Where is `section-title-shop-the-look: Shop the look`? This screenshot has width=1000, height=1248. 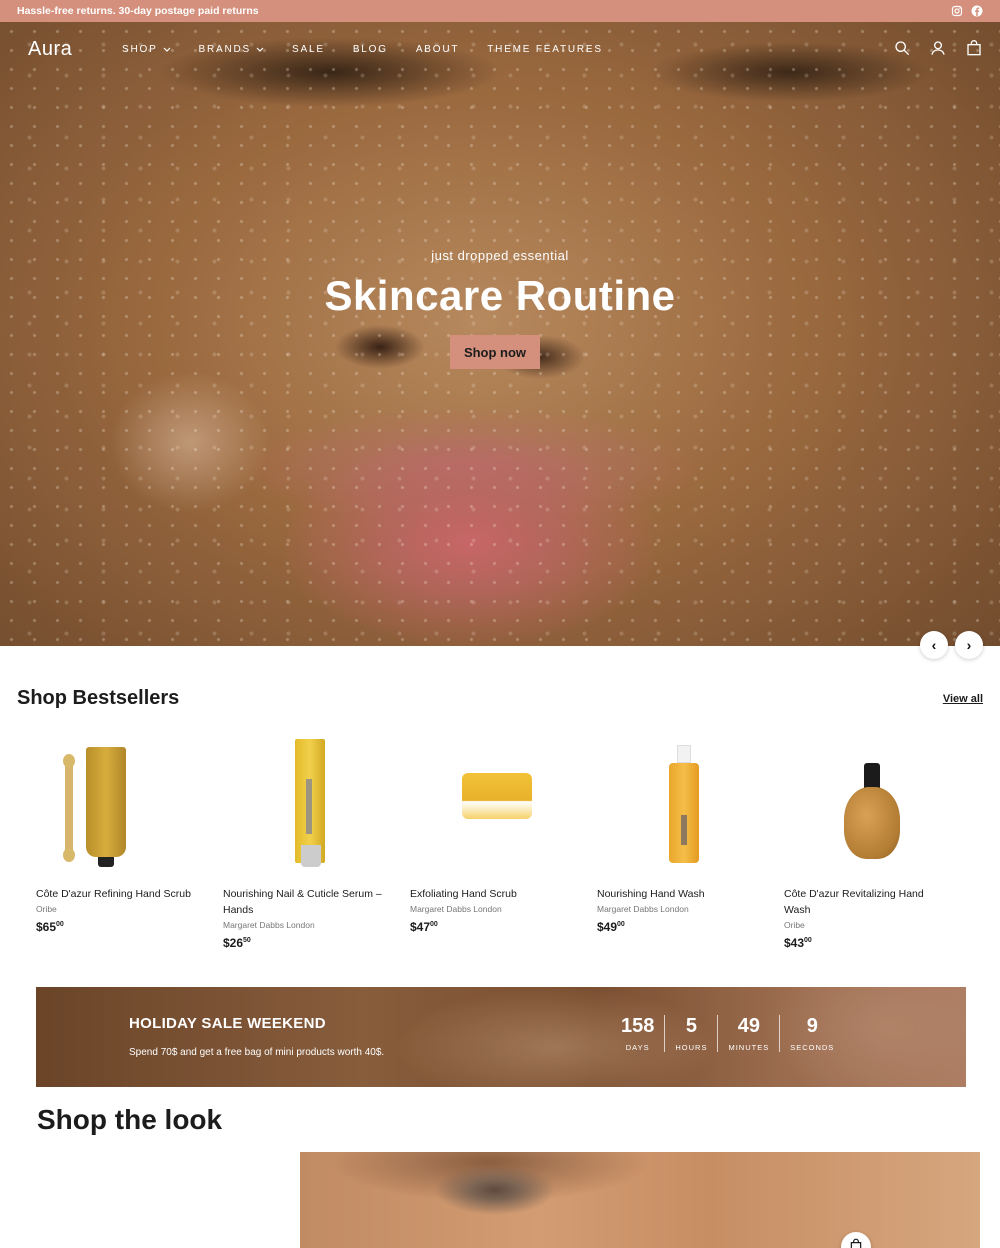 section-title-shop-the-look: Shop the look is located at coordinates (130, 1119).